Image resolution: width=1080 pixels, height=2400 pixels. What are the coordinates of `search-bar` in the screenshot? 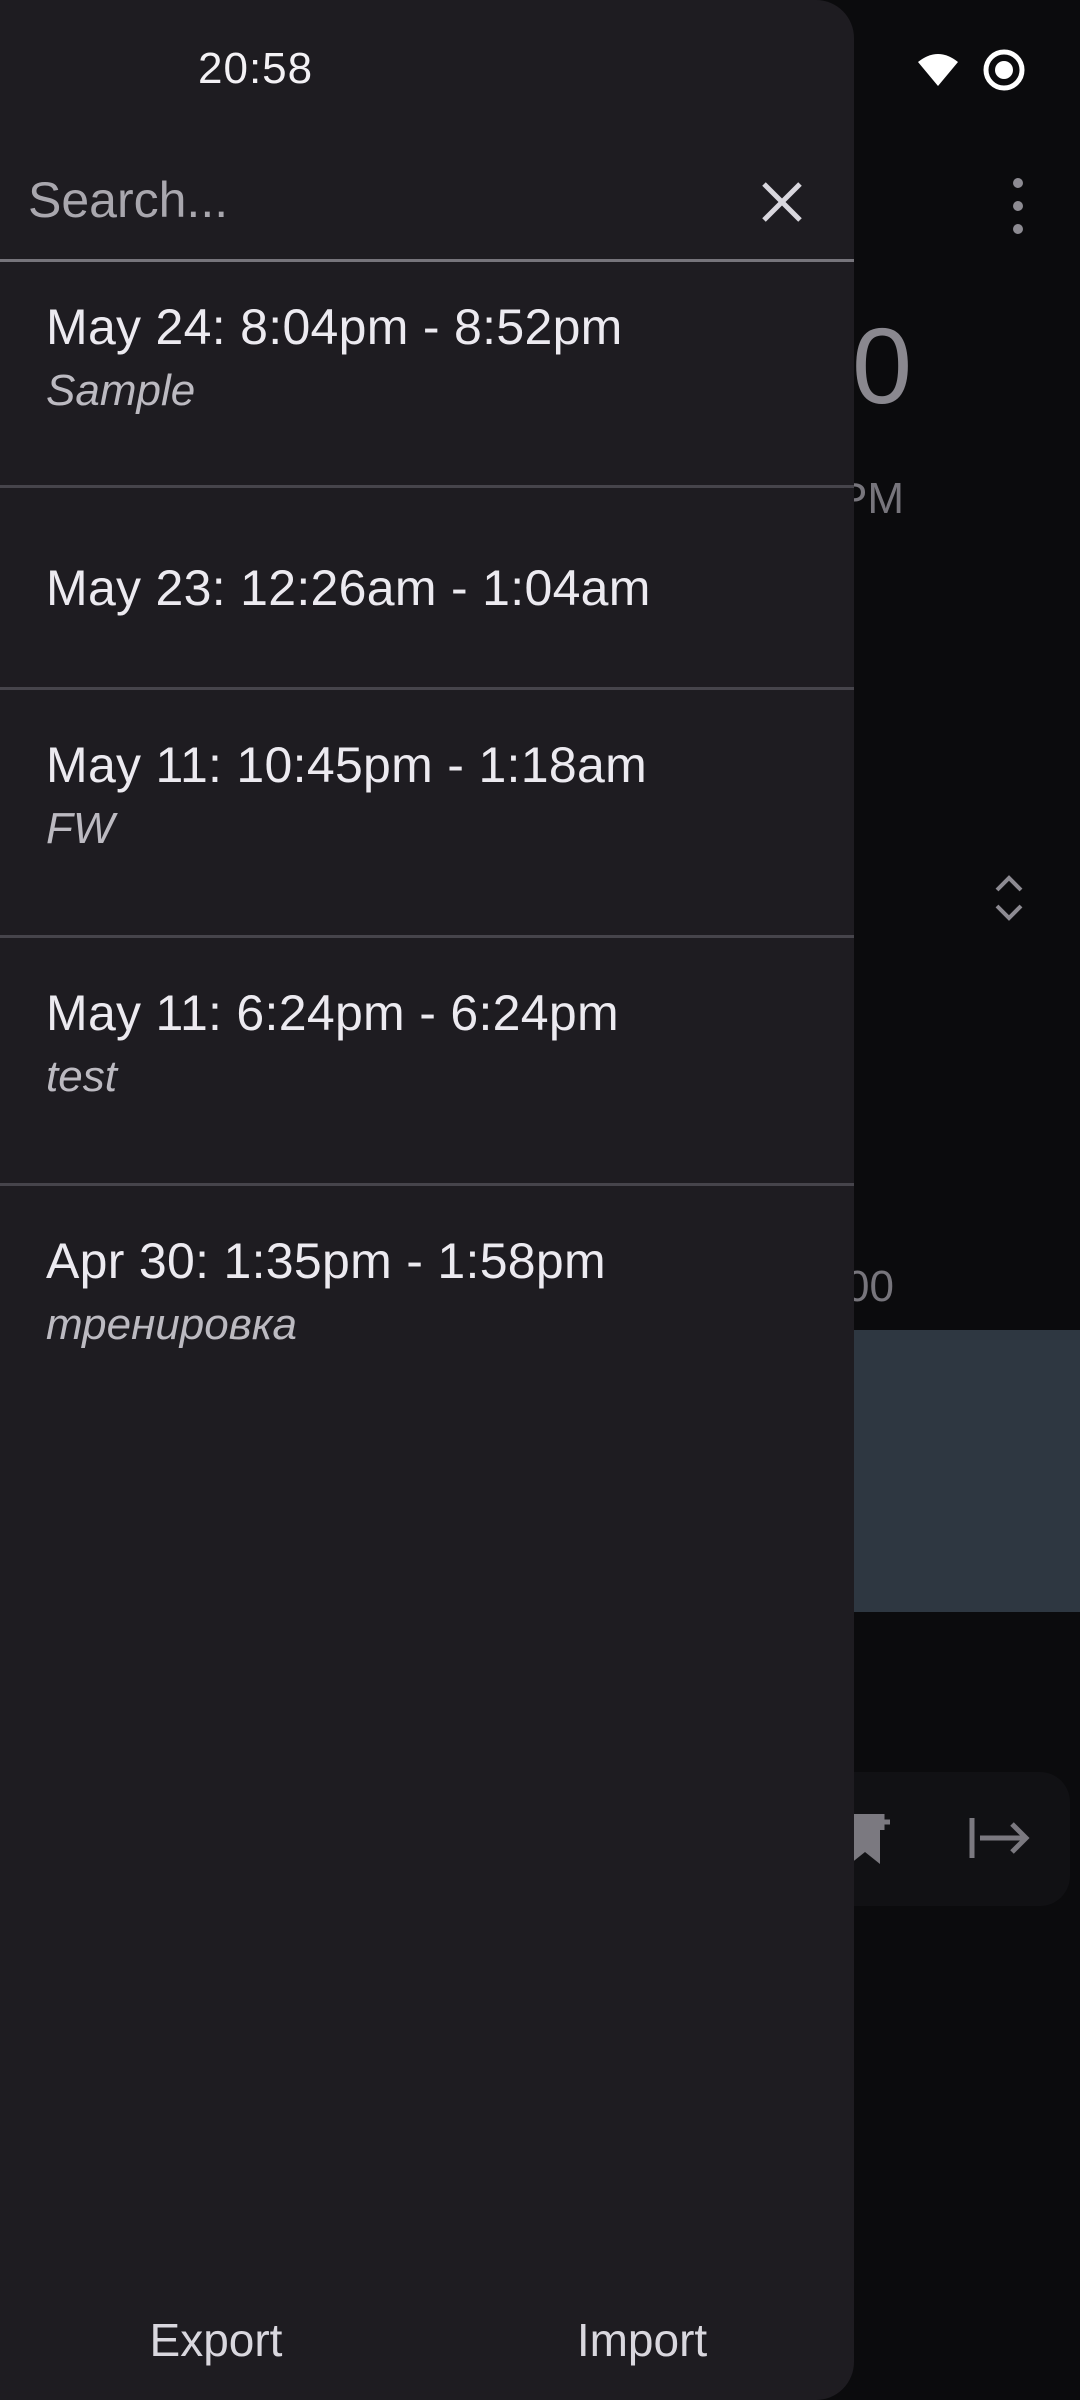 It's located at (427, 206).